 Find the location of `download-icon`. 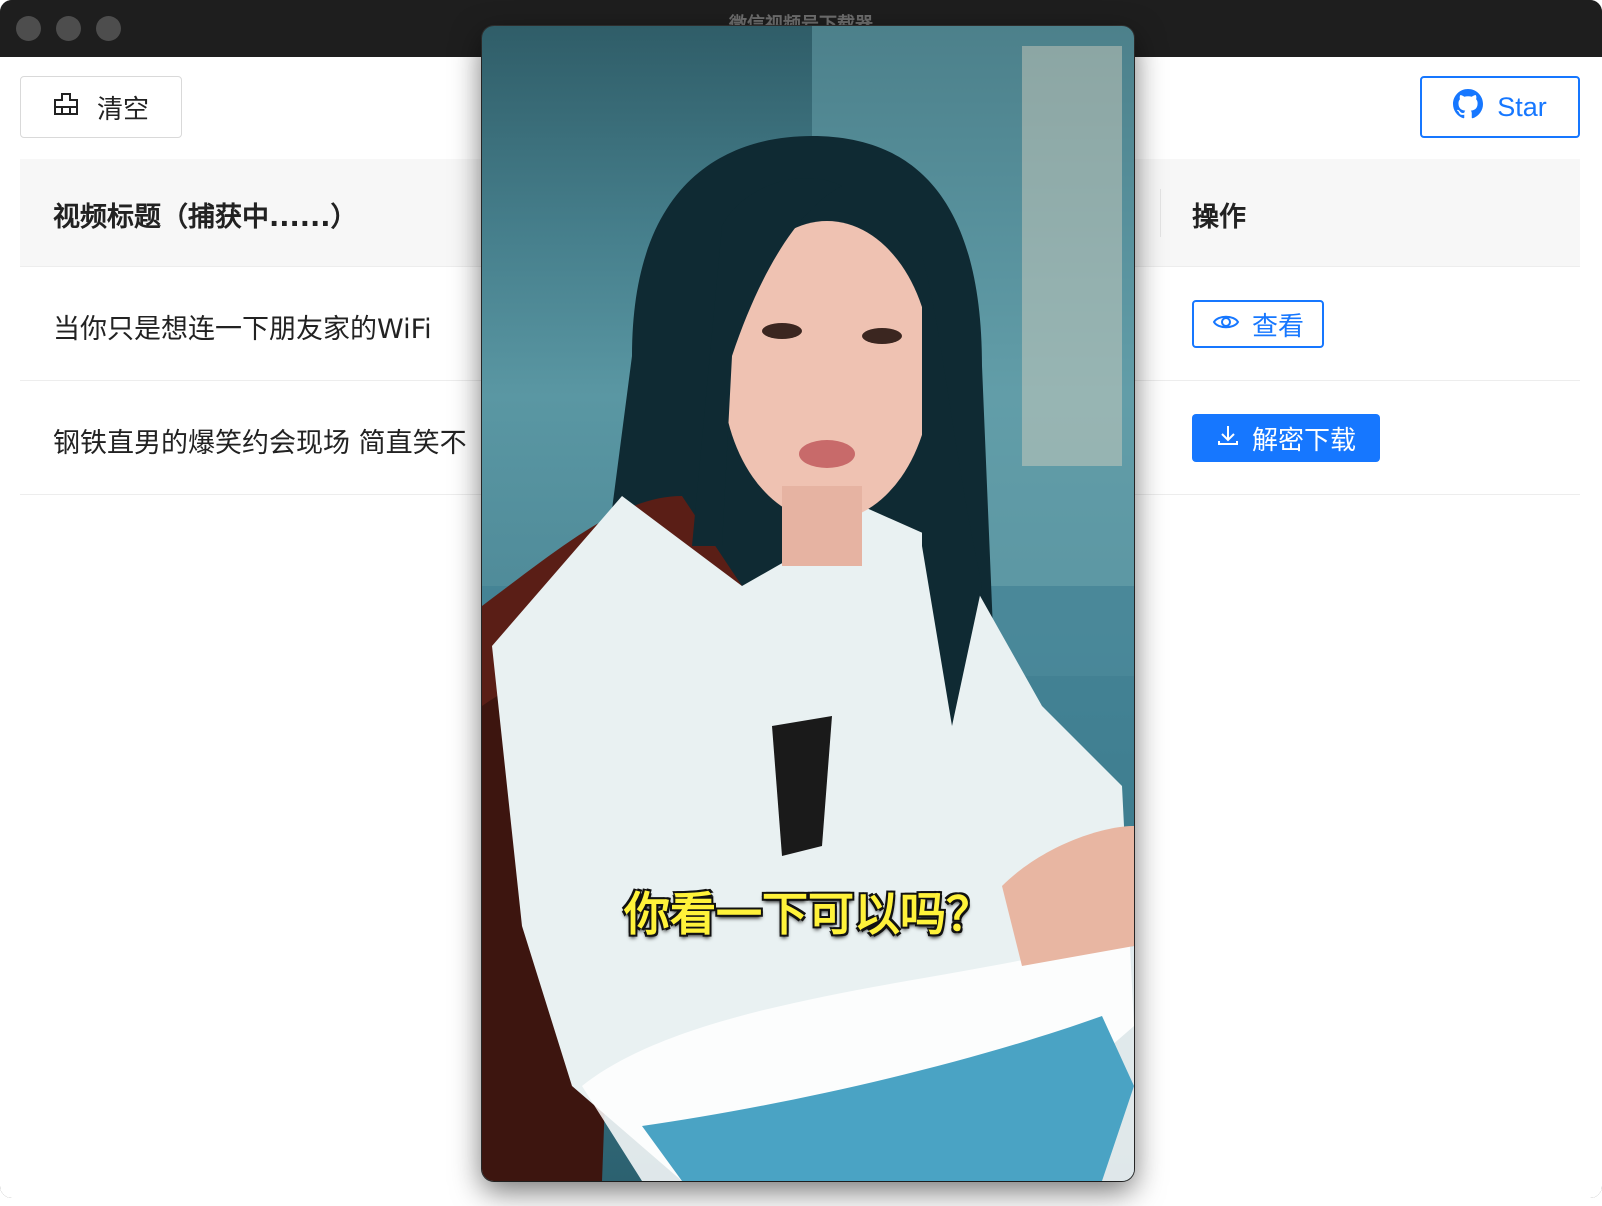

download-icon is located at coordinates (1228, 438).